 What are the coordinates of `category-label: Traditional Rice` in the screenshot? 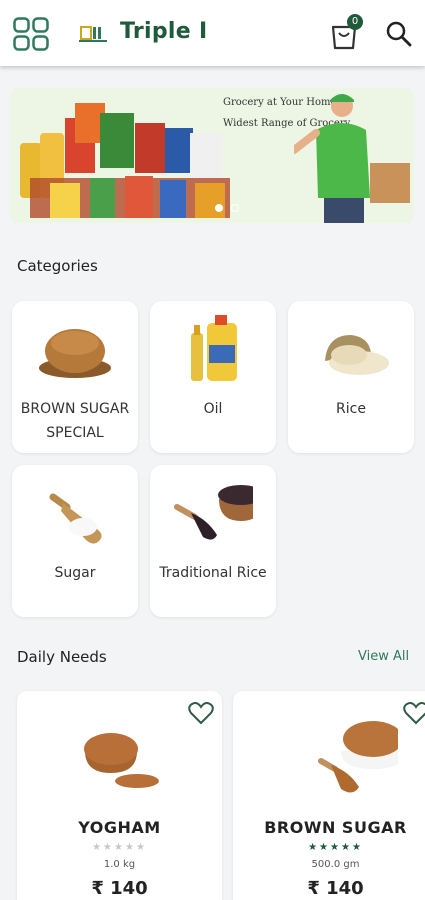 It's located at (213, 573).